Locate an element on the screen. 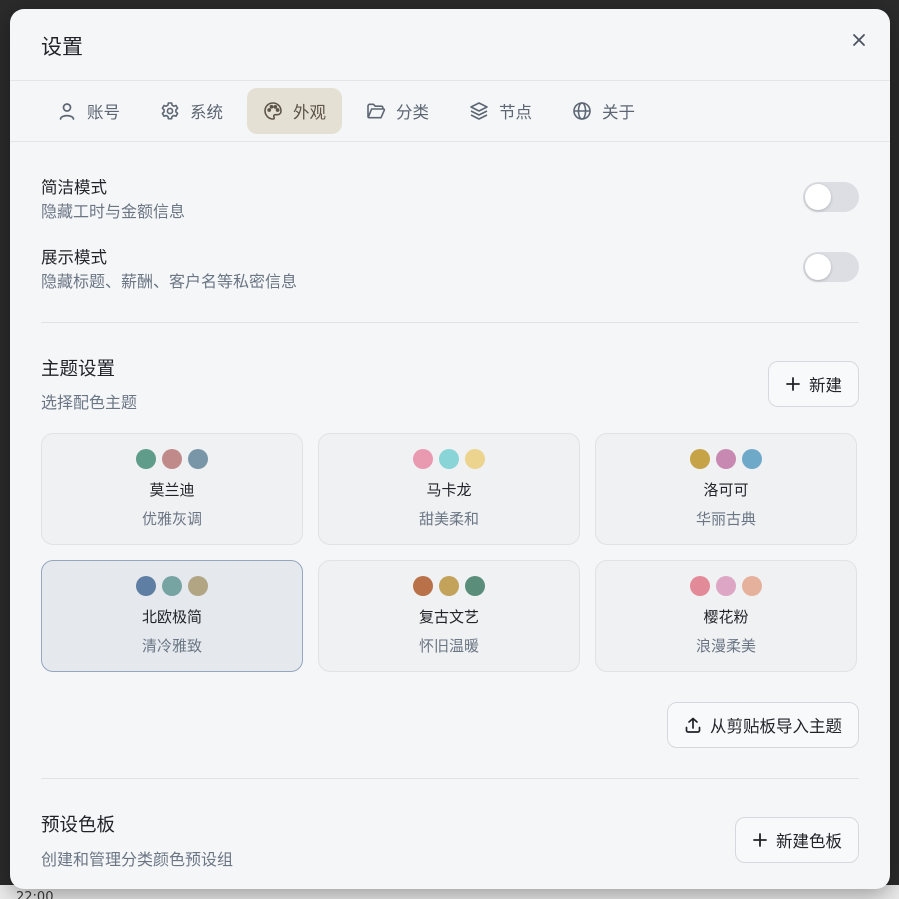 The width and height of the screenshot is (899, 899). palette-section-title: 预设色板 is located at coordinates (78, 825).